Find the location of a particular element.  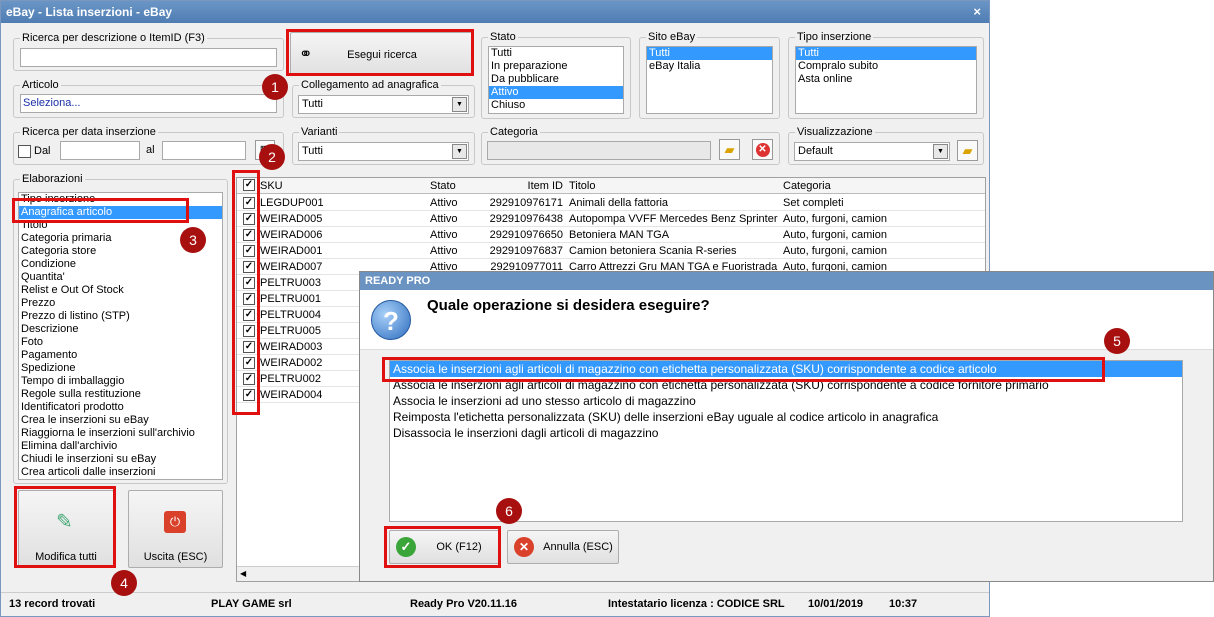

scroll-left-icon: ◀ is located at coordinates (243, 573).